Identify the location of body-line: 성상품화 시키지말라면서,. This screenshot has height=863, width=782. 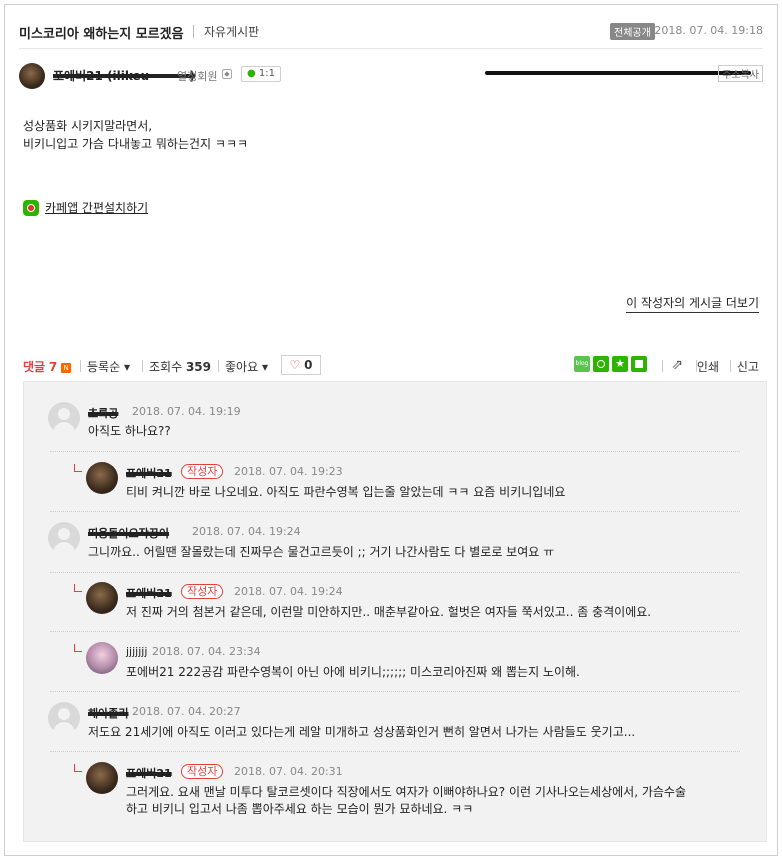
(88, 126).